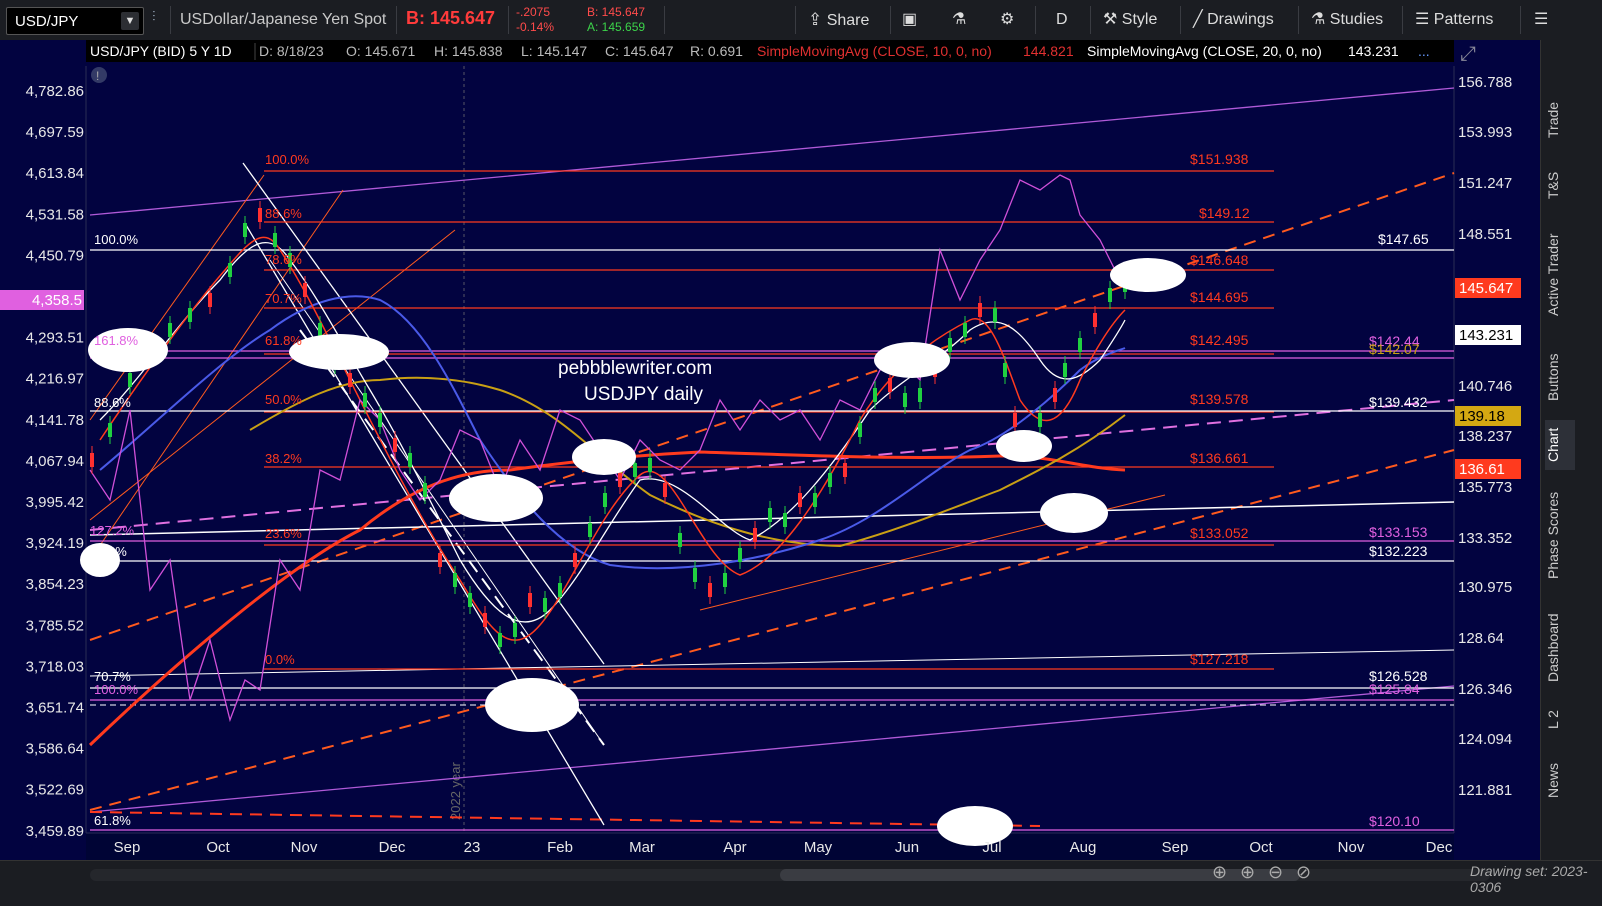 The image size is (1602, 906). Describe the element at coordinates (1062, 20) in the screenshot. I see `period-button: D` at that location.